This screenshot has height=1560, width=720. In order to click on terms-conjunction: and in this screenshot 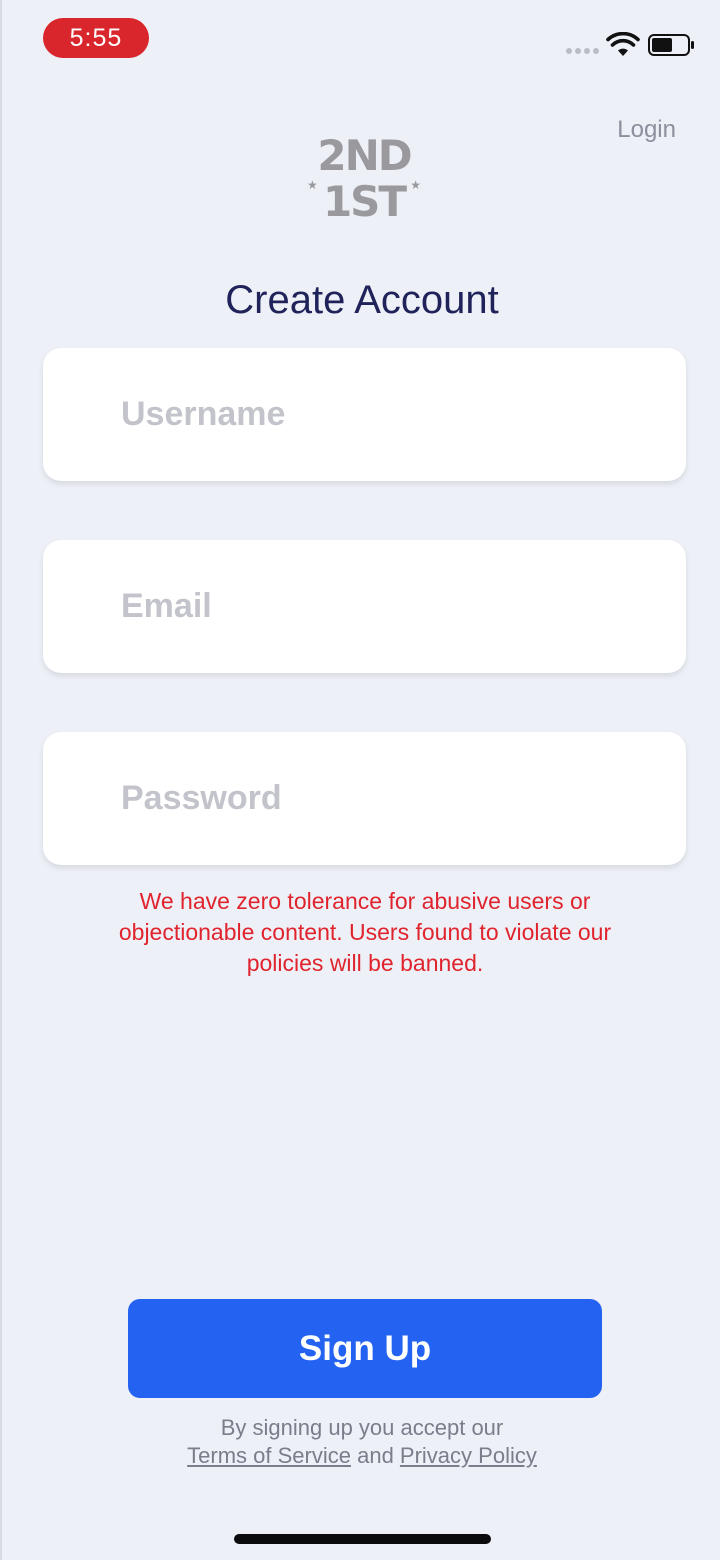, I will do `click(378, 1455)`.